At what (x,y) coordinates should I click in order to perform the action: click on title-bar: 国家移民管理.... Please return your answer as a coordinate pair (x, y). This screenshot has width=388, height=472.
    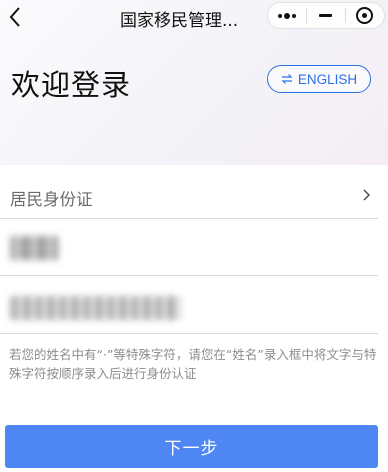
    Looking at the image, I should click on (194, 18).